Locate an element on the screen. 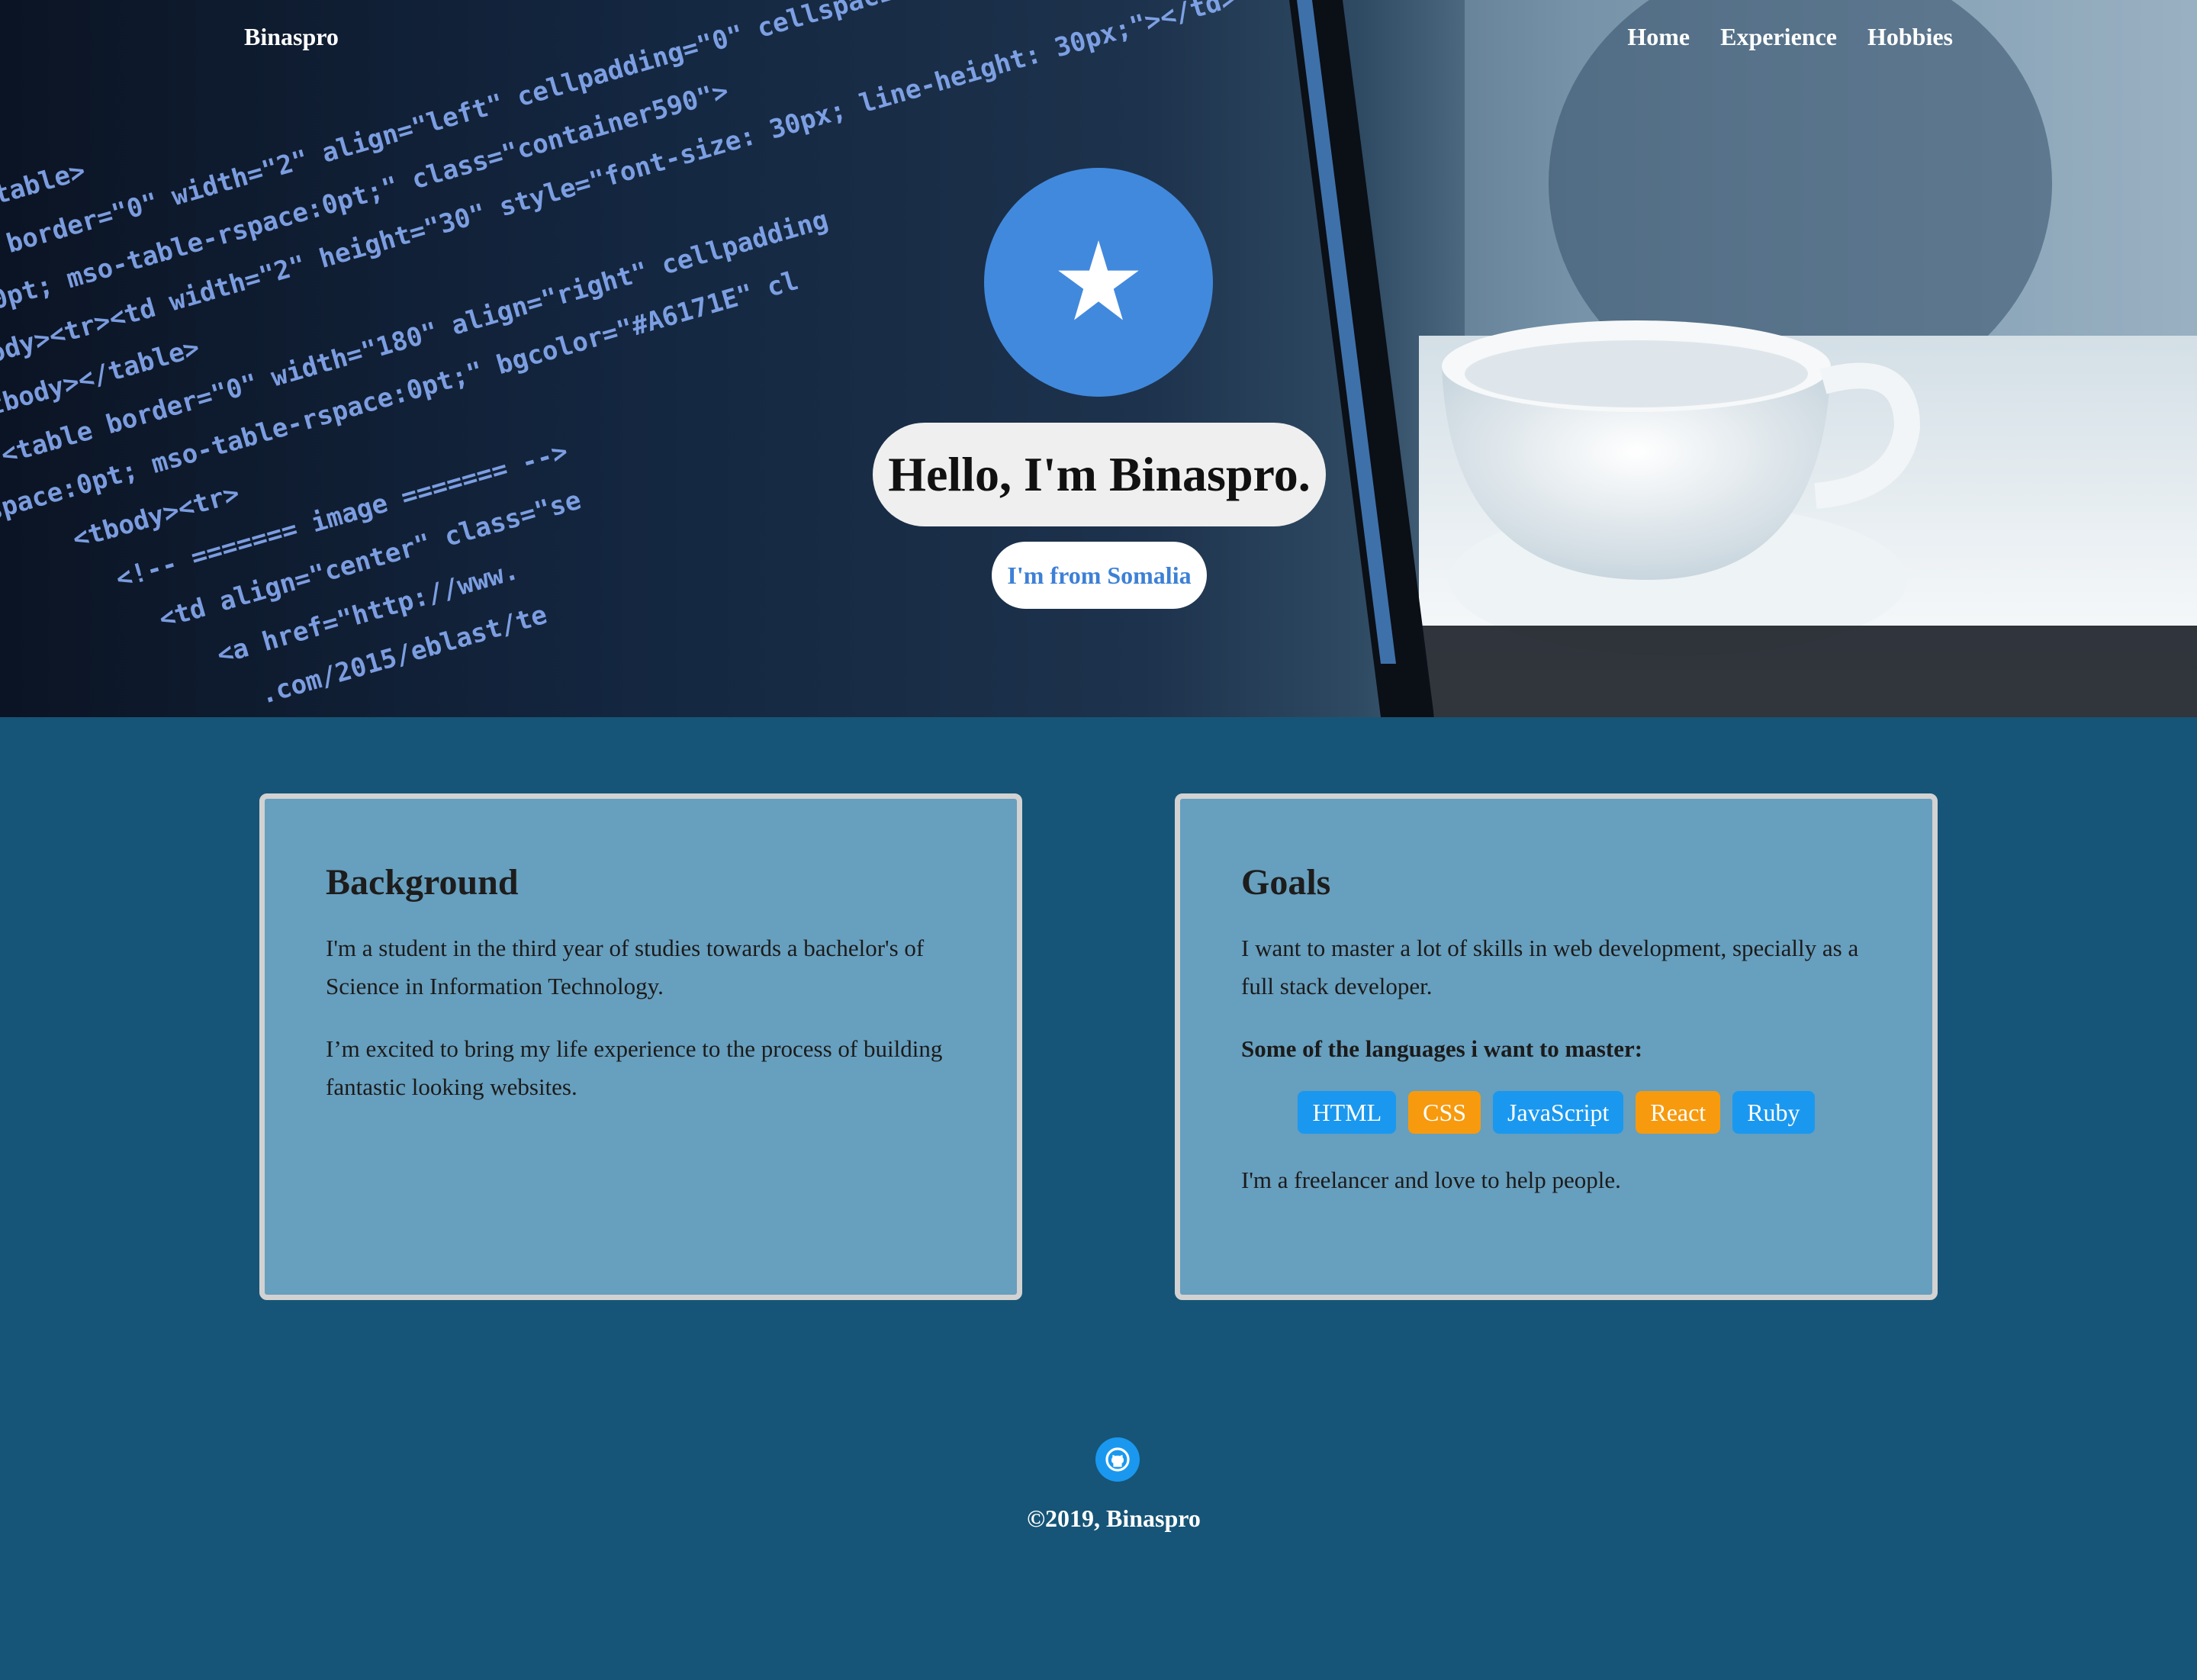  avatar is located at coordinates (1098, 282).